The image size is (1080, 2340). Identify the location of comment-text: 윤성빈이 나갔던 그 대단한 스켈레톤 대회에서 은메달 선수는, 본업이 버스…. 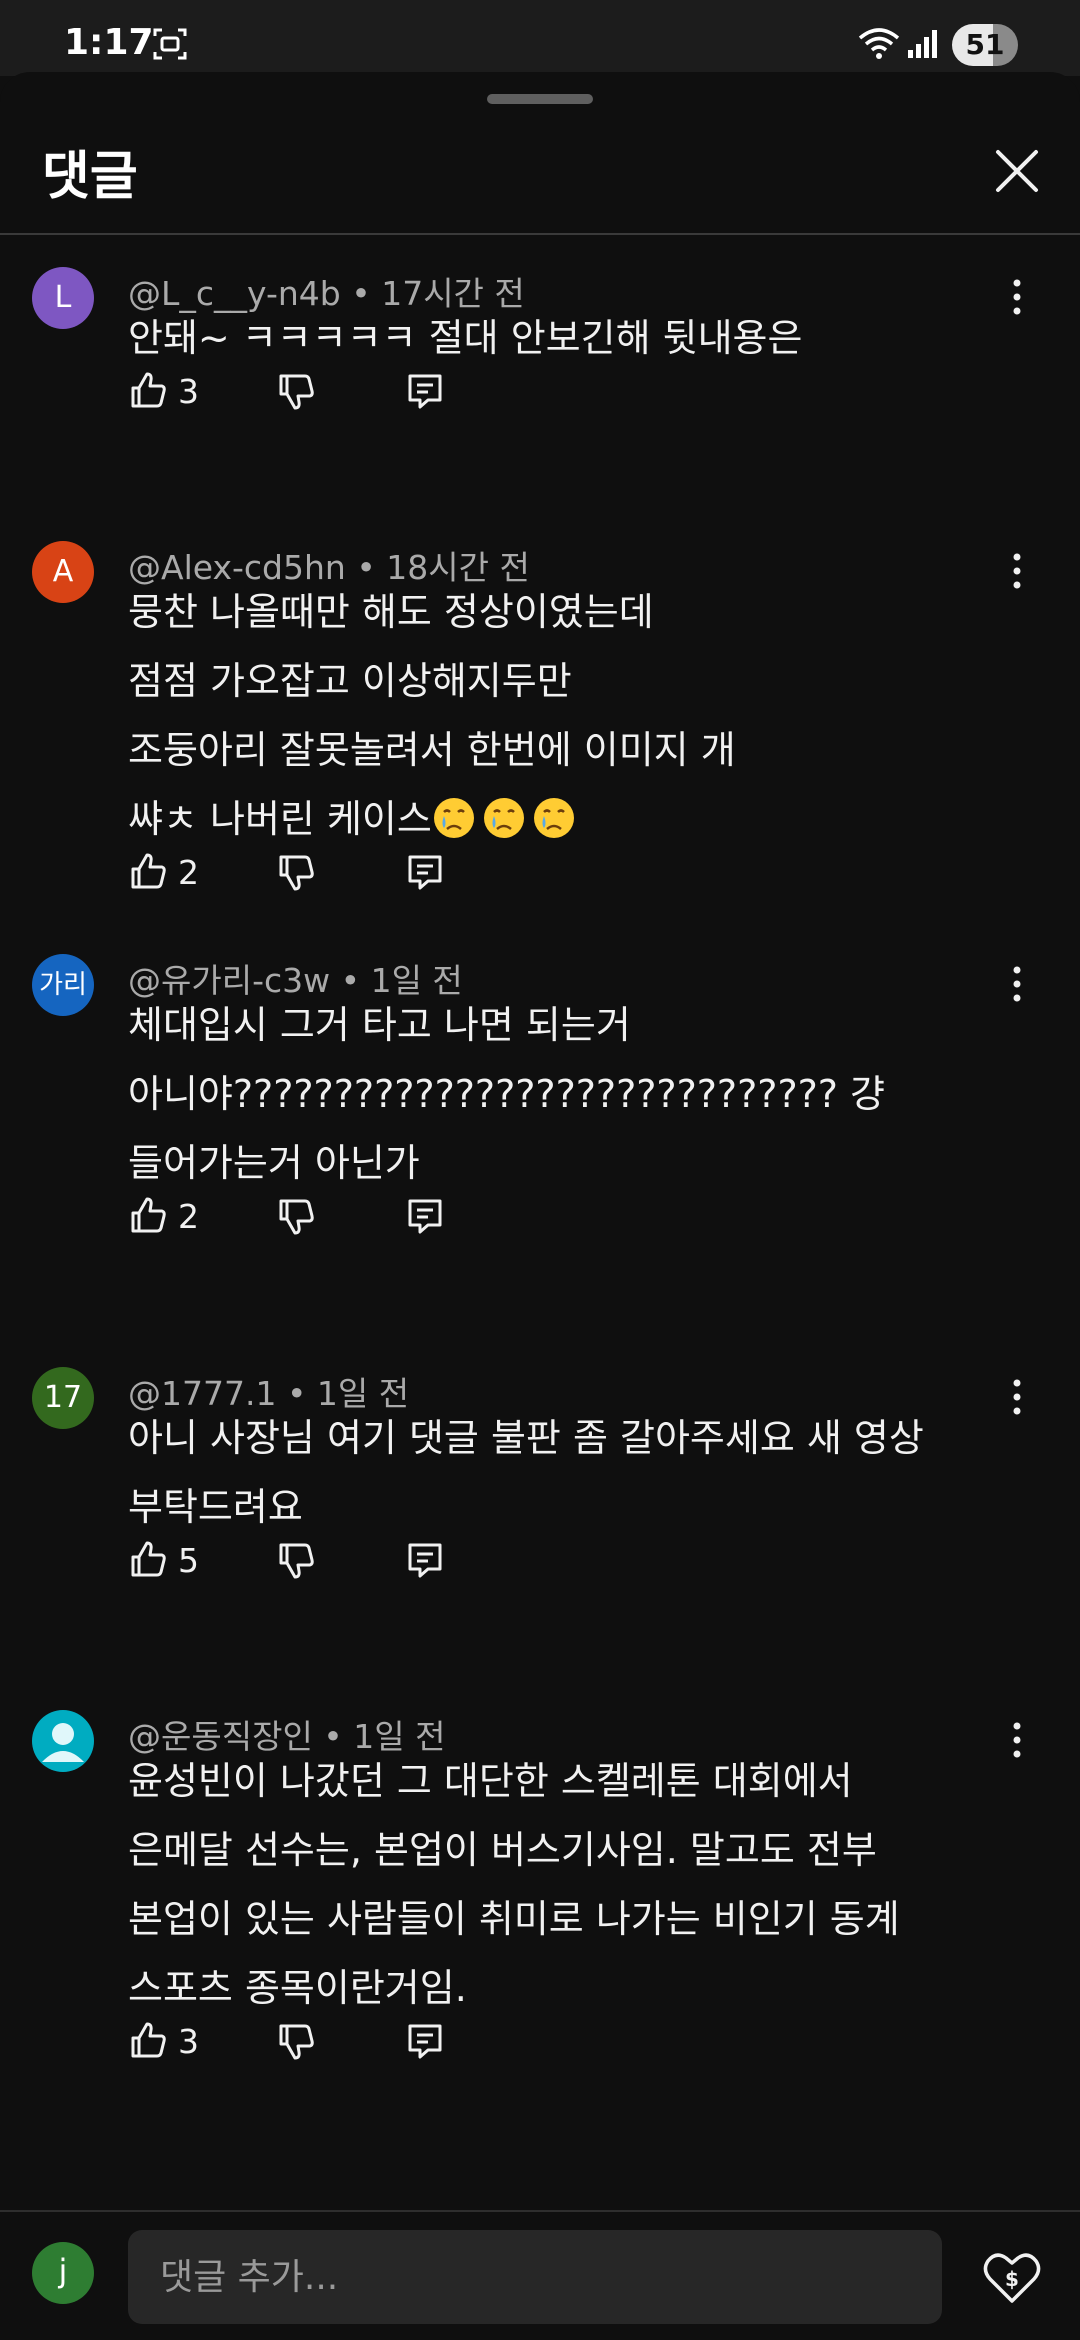
(558, 1885).